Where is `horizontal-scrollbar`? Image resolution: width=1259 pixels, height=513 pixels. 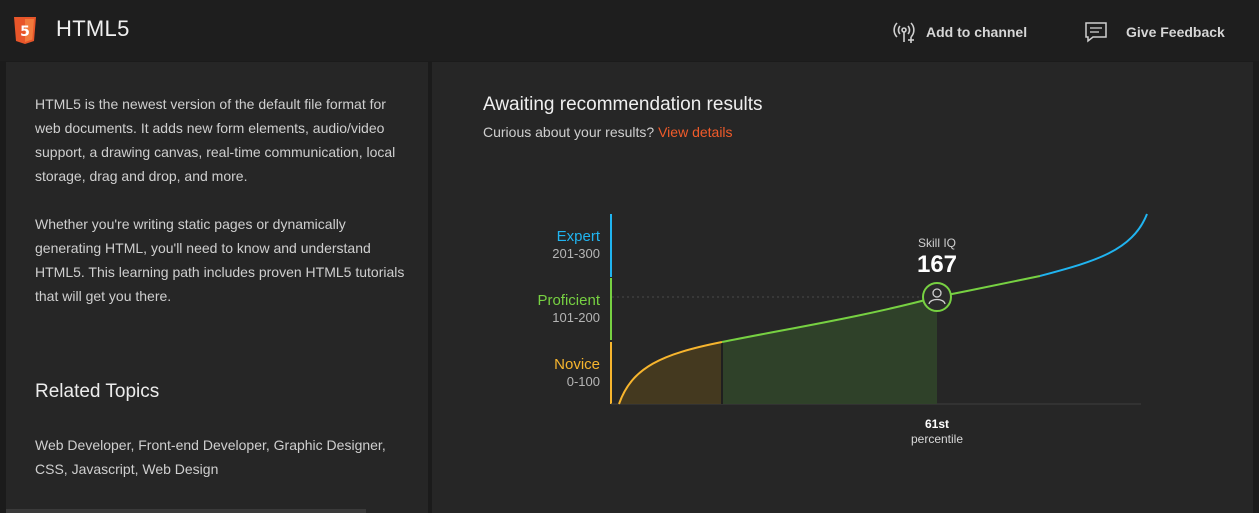 horizontal-scrollbar is located at coordinates (186, 511).